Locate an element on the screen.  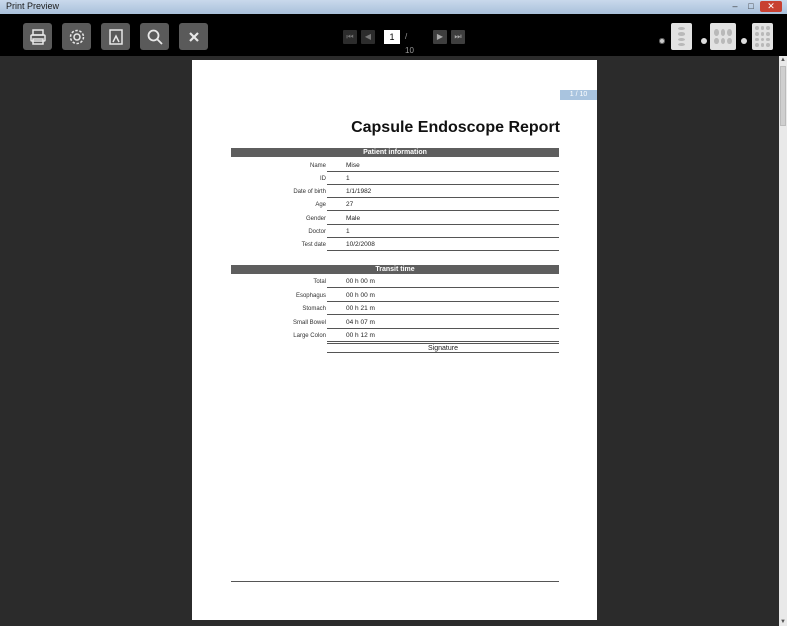
row-label: Doctor is located at coordinates (317, 232).